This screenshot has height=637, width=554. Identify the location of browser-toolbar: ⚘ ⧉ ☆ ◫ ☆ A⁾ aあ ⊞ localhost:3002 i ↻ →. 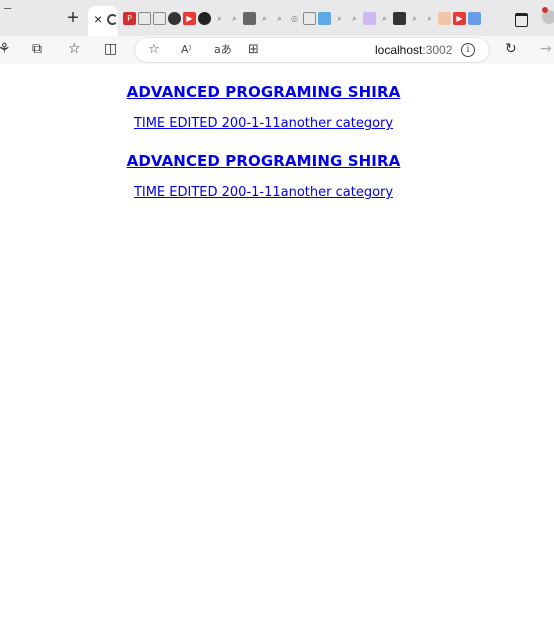
(277, 50).